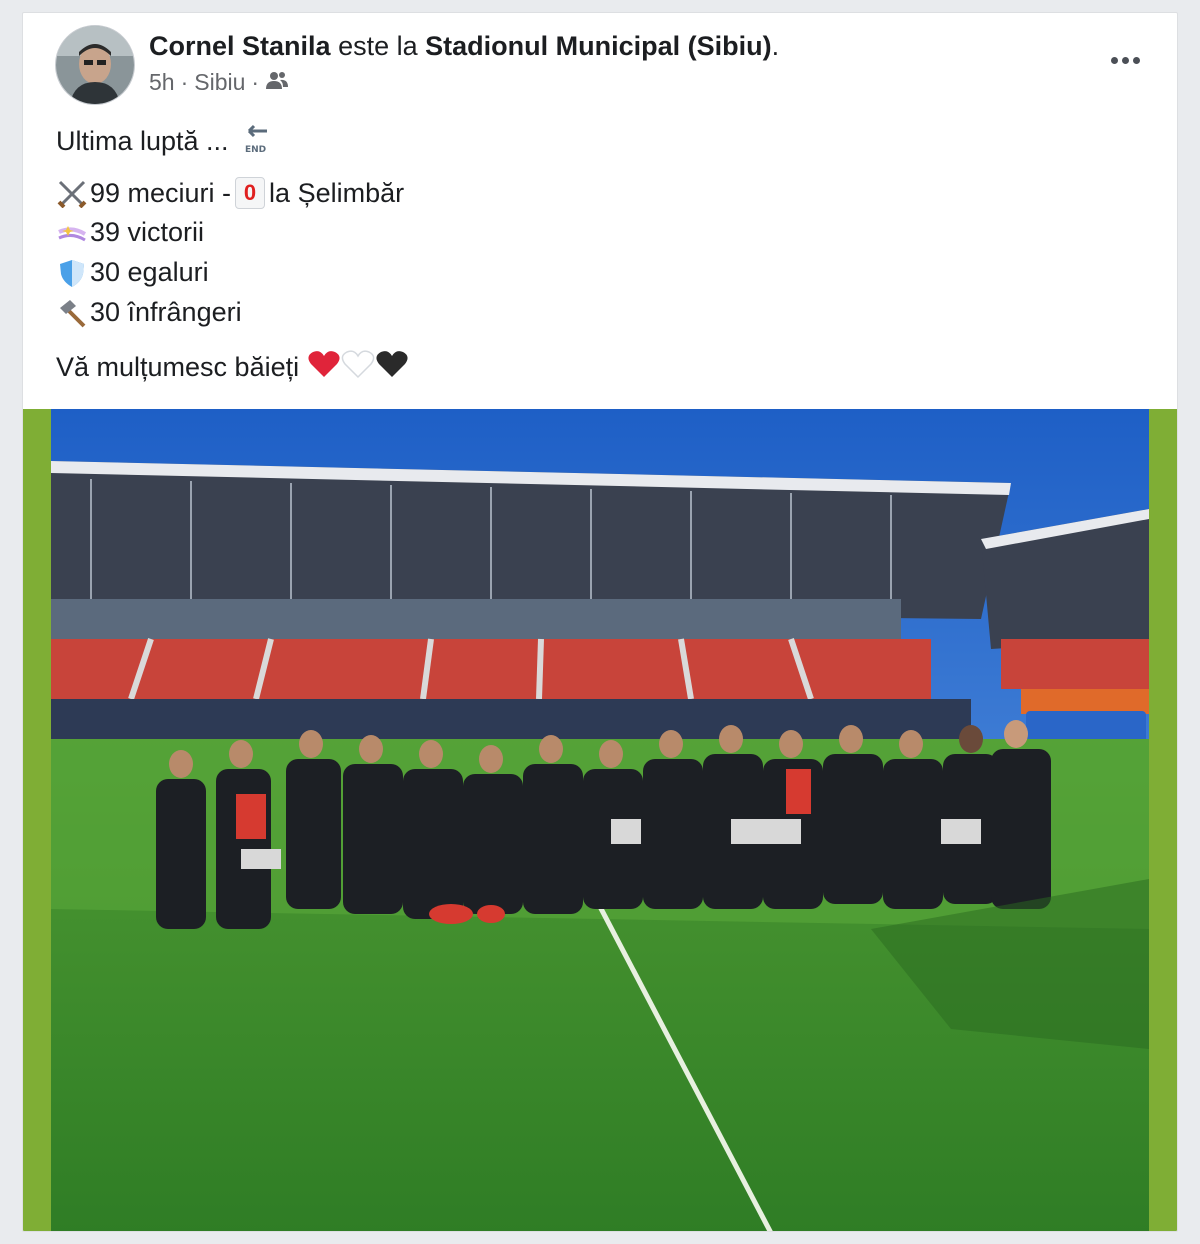  Describe the element at coordinates (166, 312) in the screenshot. I see `stat-losses-text: 30 înfrângeri` at that location.